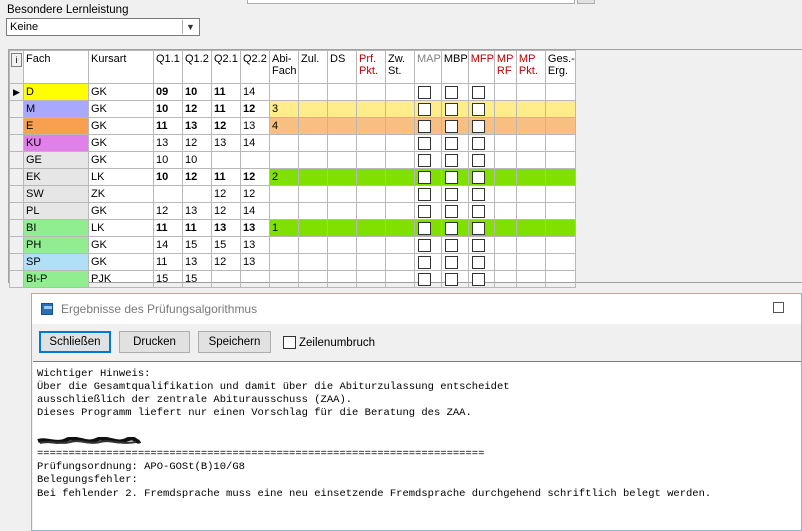 The image size is (802, 531). I want to click on kursart-cell: ZK, so click(121, 194).